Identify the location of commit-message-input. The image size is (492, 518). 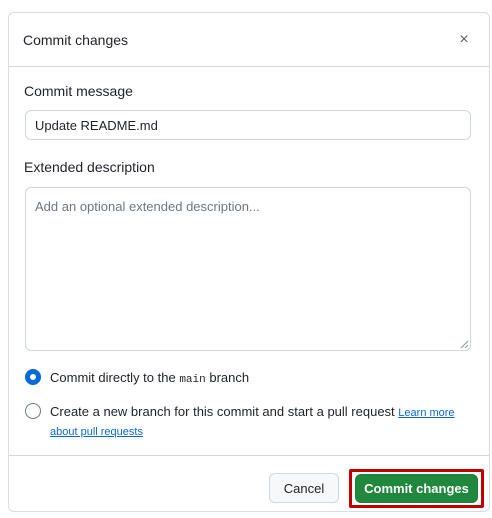
(248, 125).